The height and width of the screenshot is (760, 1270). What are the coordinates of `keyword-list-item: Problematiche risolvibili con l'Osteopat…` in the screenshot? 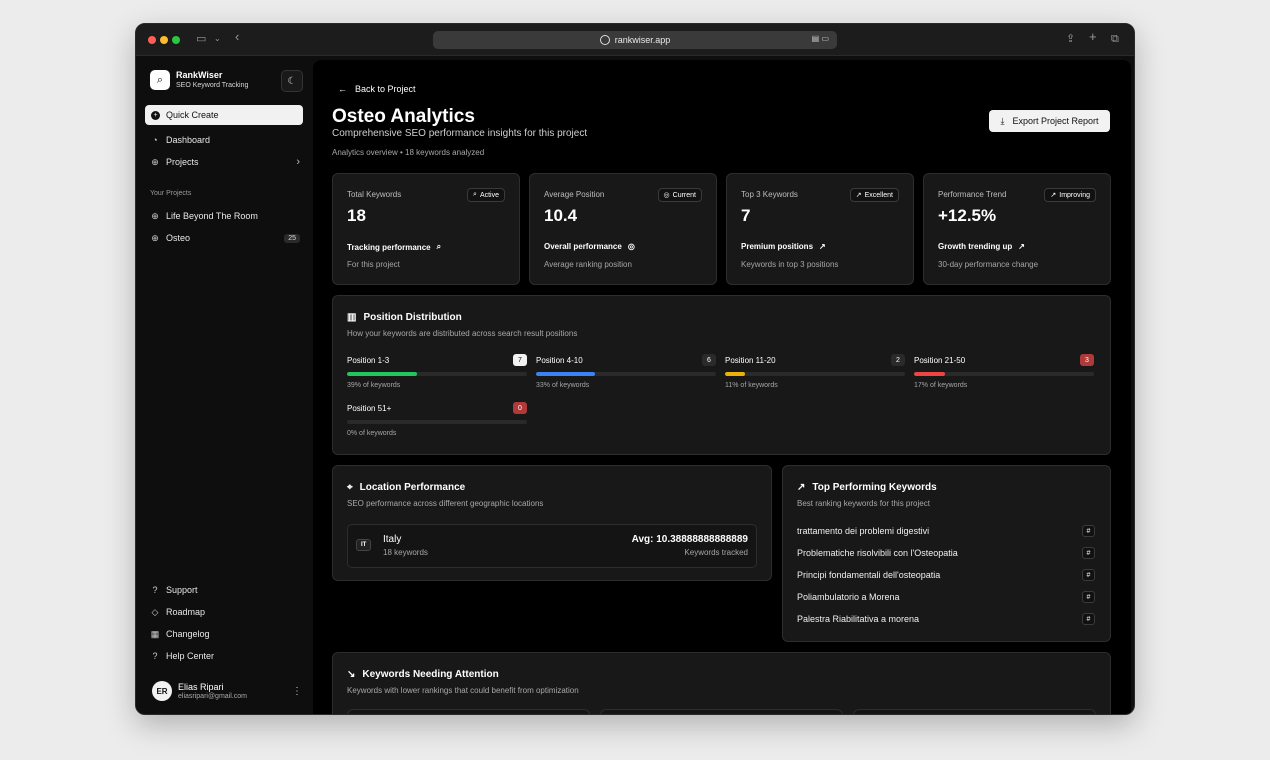 It's located at (946, 553).